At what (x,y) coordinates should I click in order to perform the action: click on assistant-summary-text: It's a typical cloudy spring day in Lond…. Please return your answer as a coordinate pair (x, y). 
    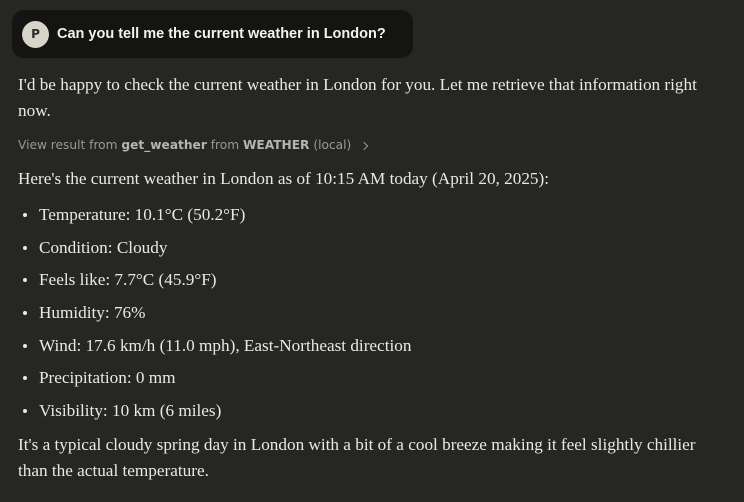
    Looking at the image, I should click on (357, 457).